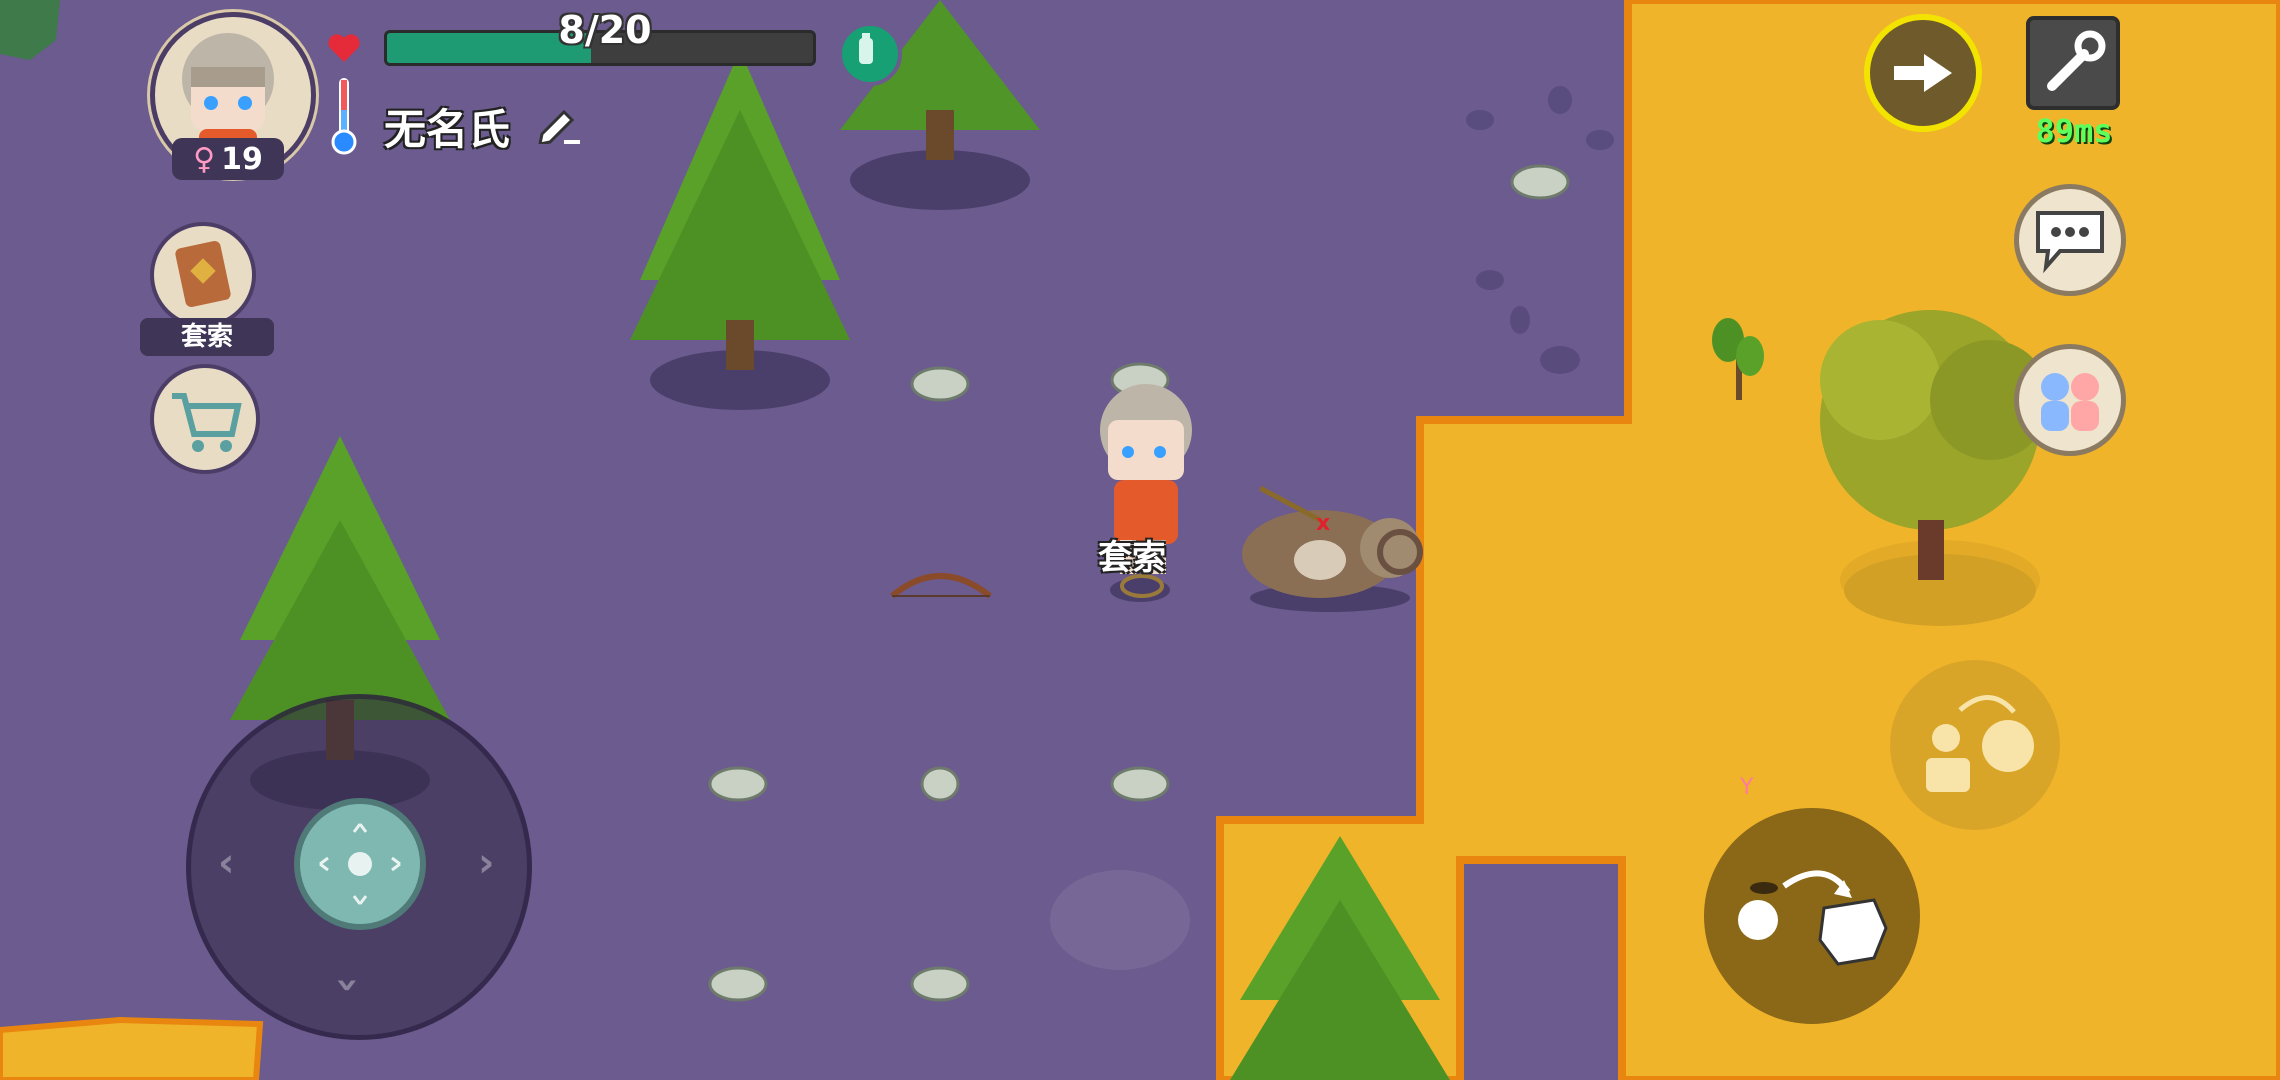 The width and height of the screenshot is (2280, 1080). I want to click on svg-text: Y, so click(1746, 787).